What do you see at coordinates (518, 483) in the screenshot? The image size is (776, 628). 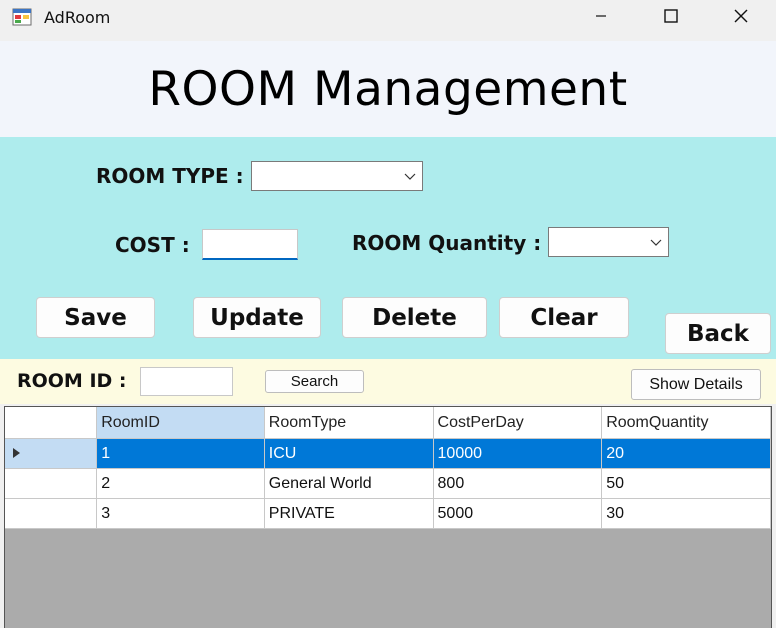 I see `cell-costperday: 800` at bounding box center [518, 483].